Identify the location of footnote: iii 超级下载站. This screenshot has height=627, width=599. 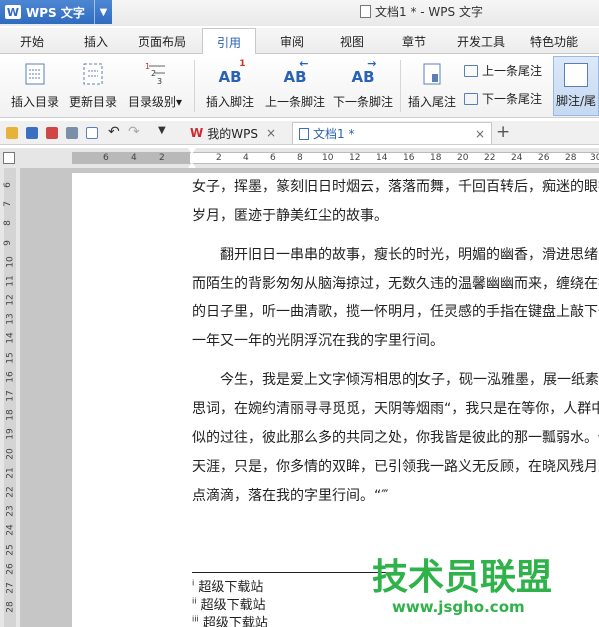
(230, 619).